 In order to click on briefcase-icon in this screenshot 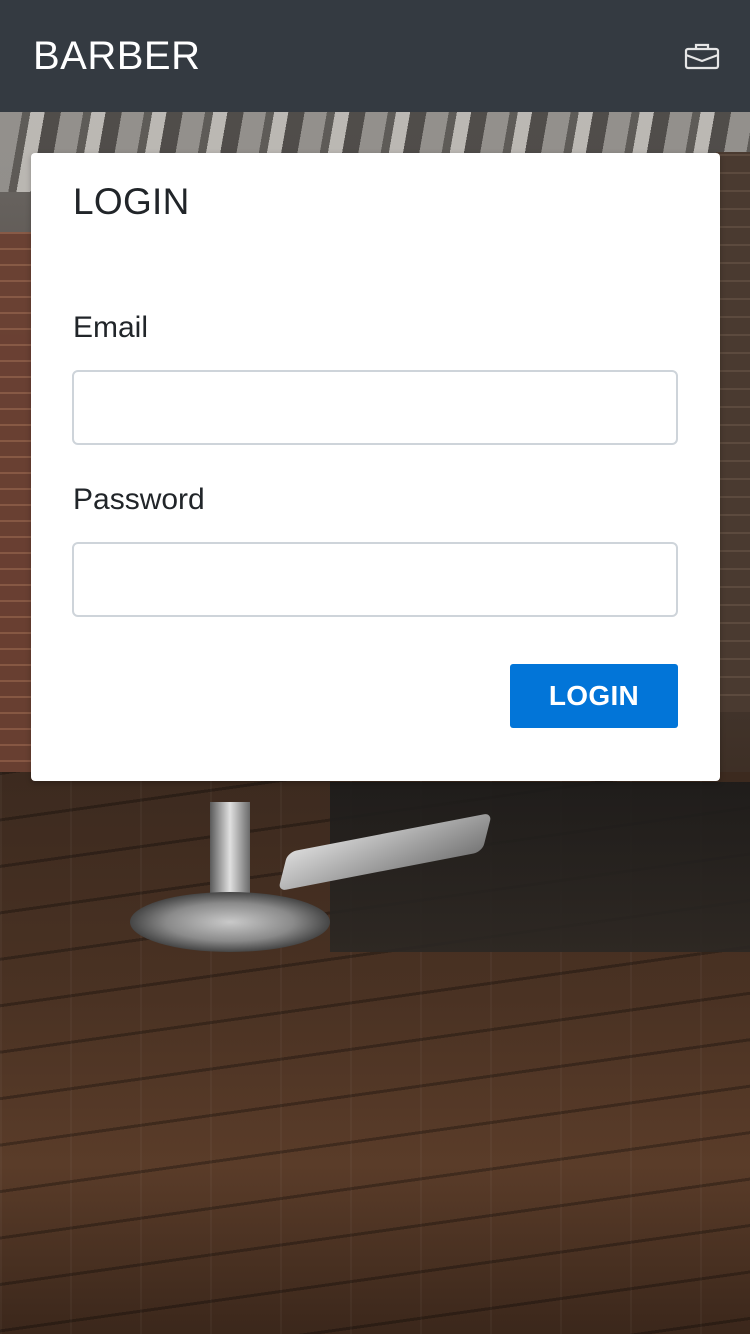, I will do `click(702, 56)`.